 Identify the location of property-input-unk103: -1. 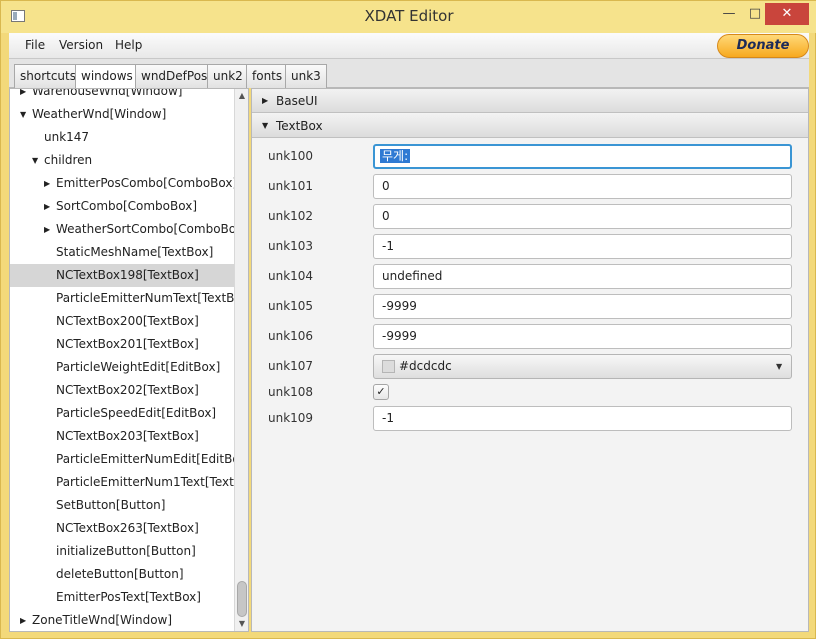
(582, 246).